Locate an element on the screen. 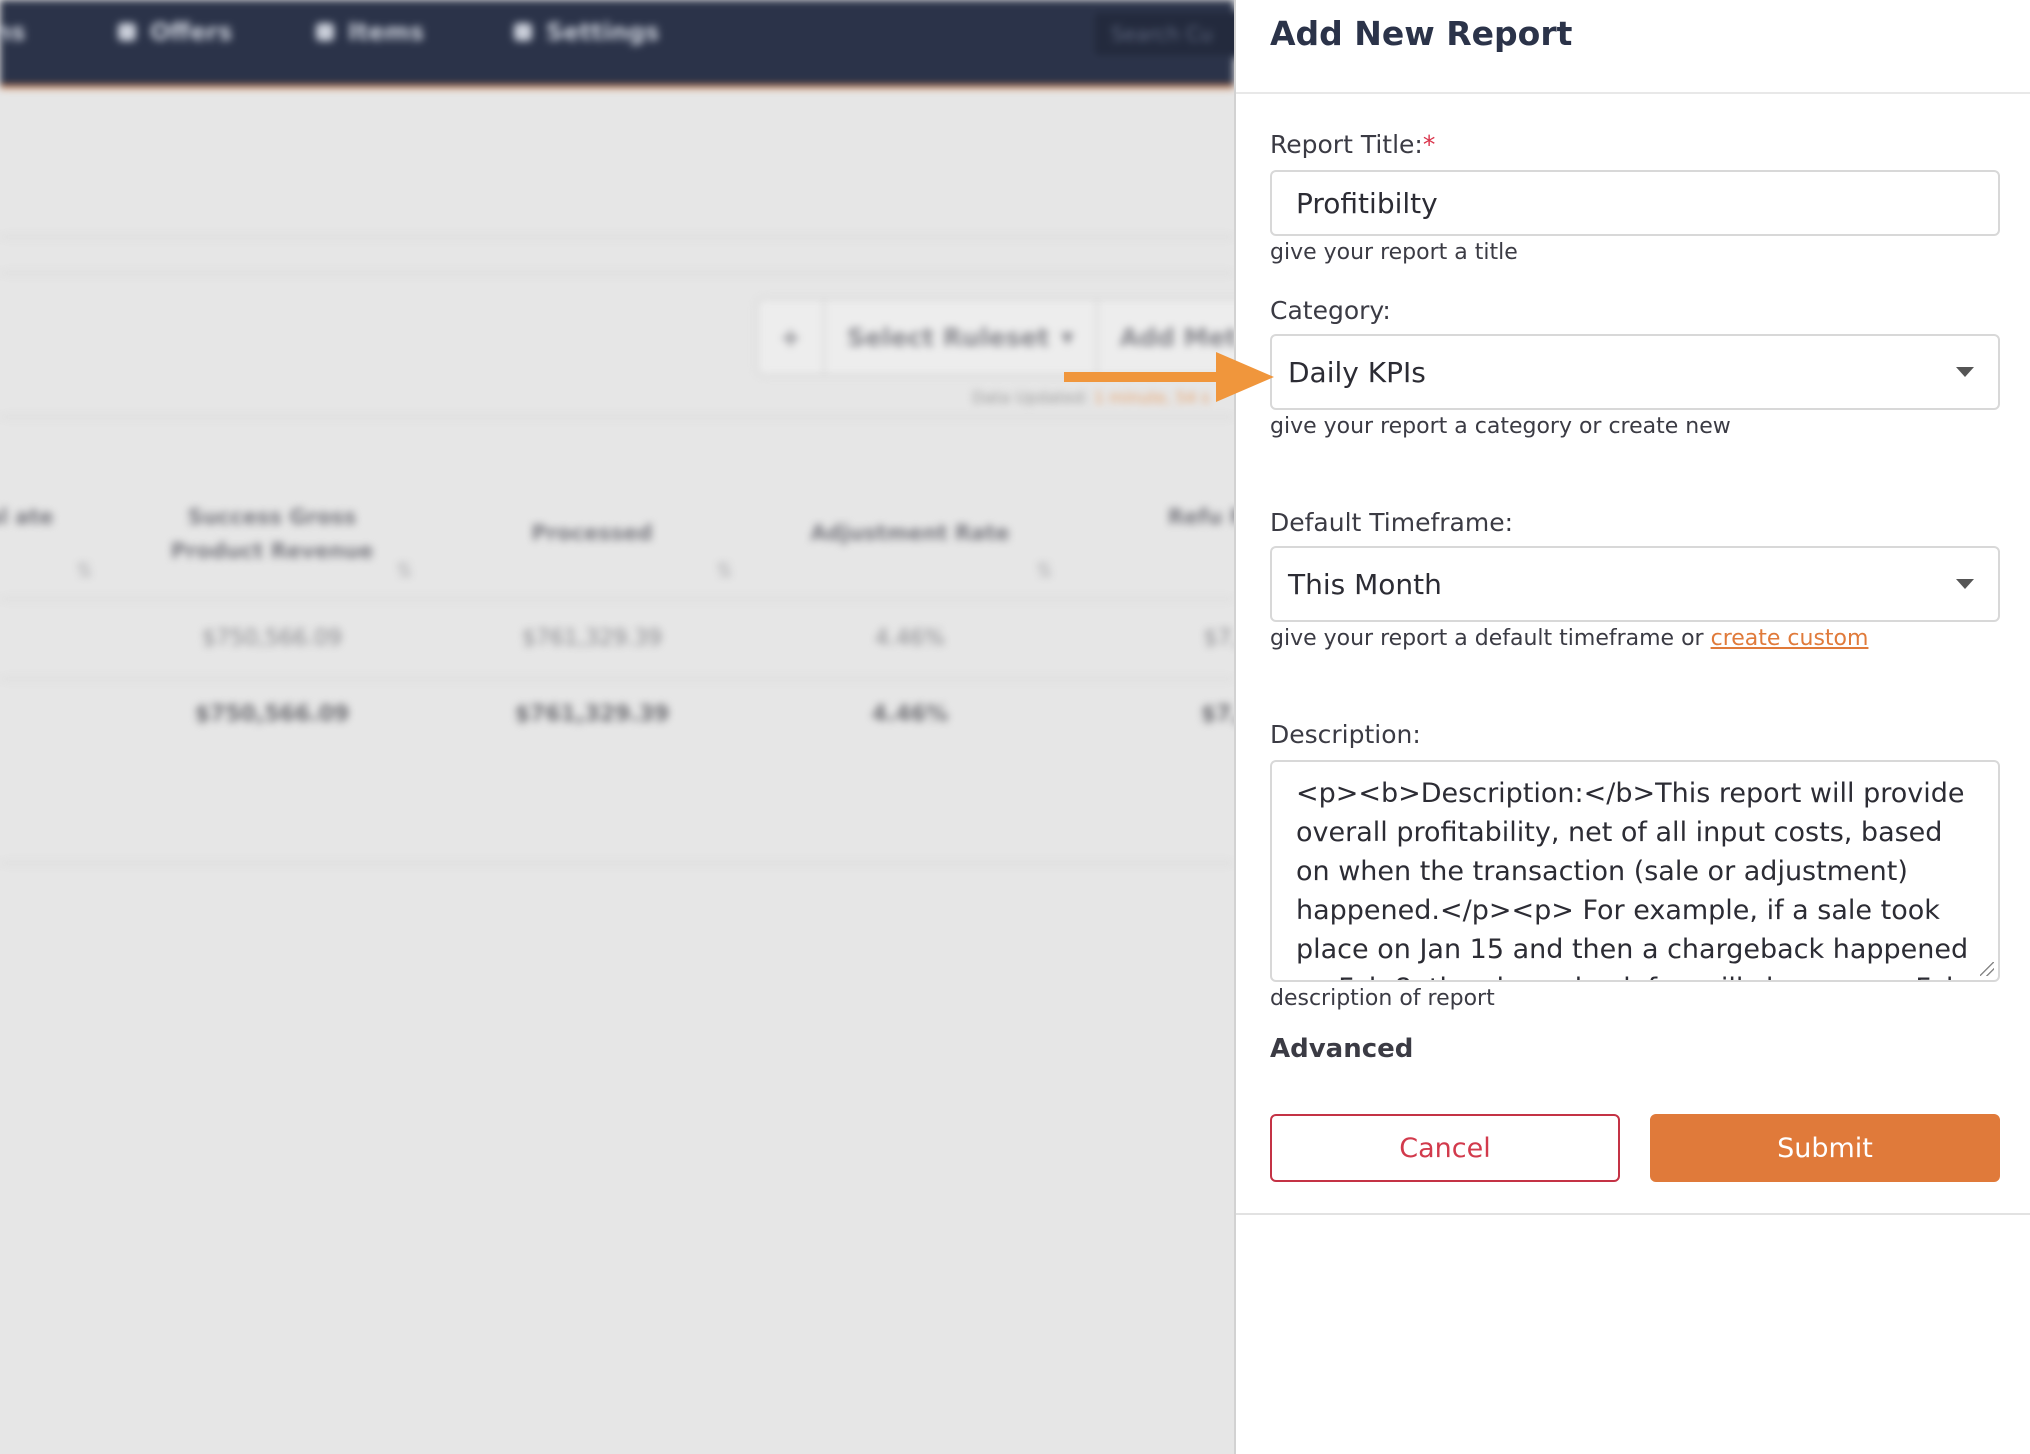 The height and width of the screenshot is (1454, 2030). nav-item-label: Offers is located at coordinates (191, 32).